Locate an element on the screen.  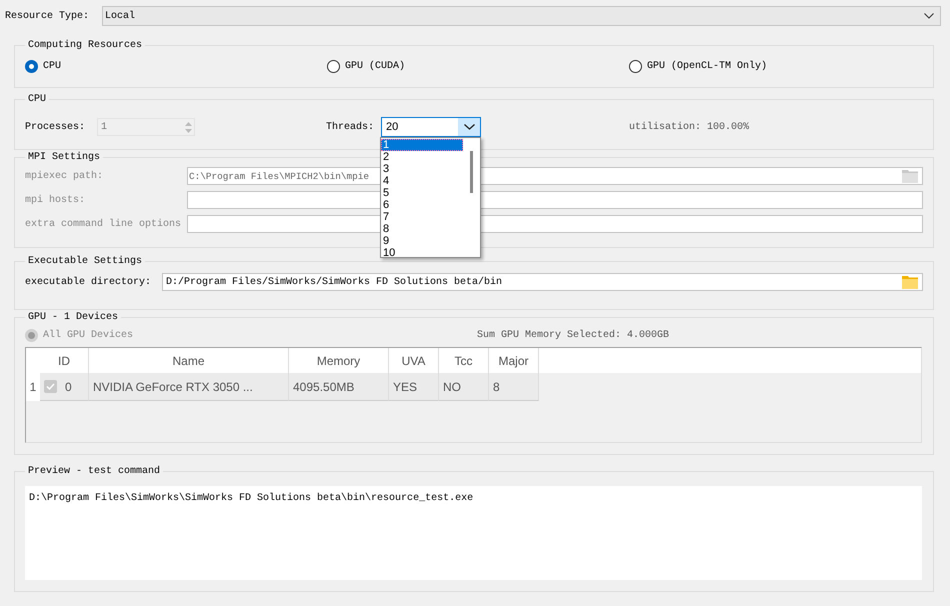
input-field: D:/Program Files/SimWorks/SimWorks FD Solutions beta/bin is located at coordinates (542, 282).